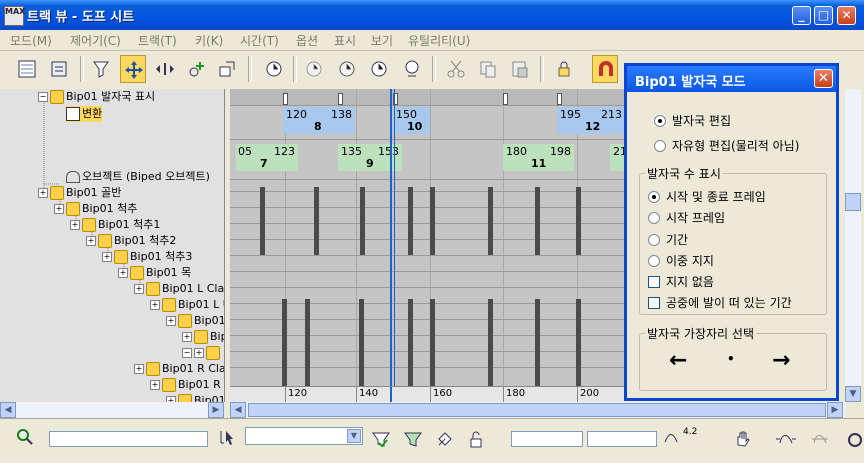 This screenshot has width=864, height=463. Describe the element at coordinates (157, 40) in the screenshot. I see `menu-tracks: 트랙(T)` at that location.